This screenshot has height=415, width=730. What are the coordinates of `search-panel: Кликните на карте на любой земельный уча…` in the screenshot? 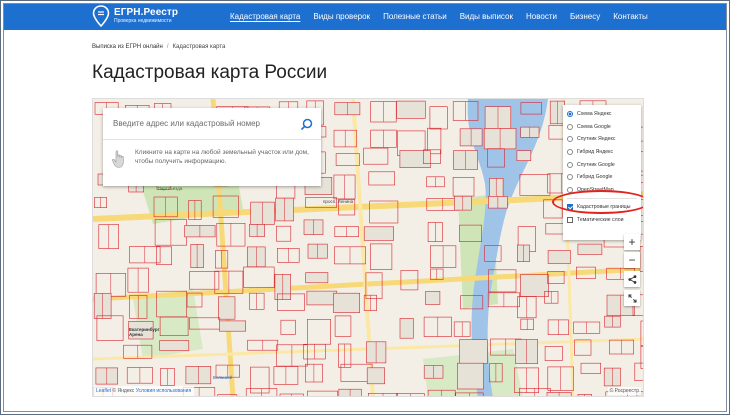 It's located at (212, 147).